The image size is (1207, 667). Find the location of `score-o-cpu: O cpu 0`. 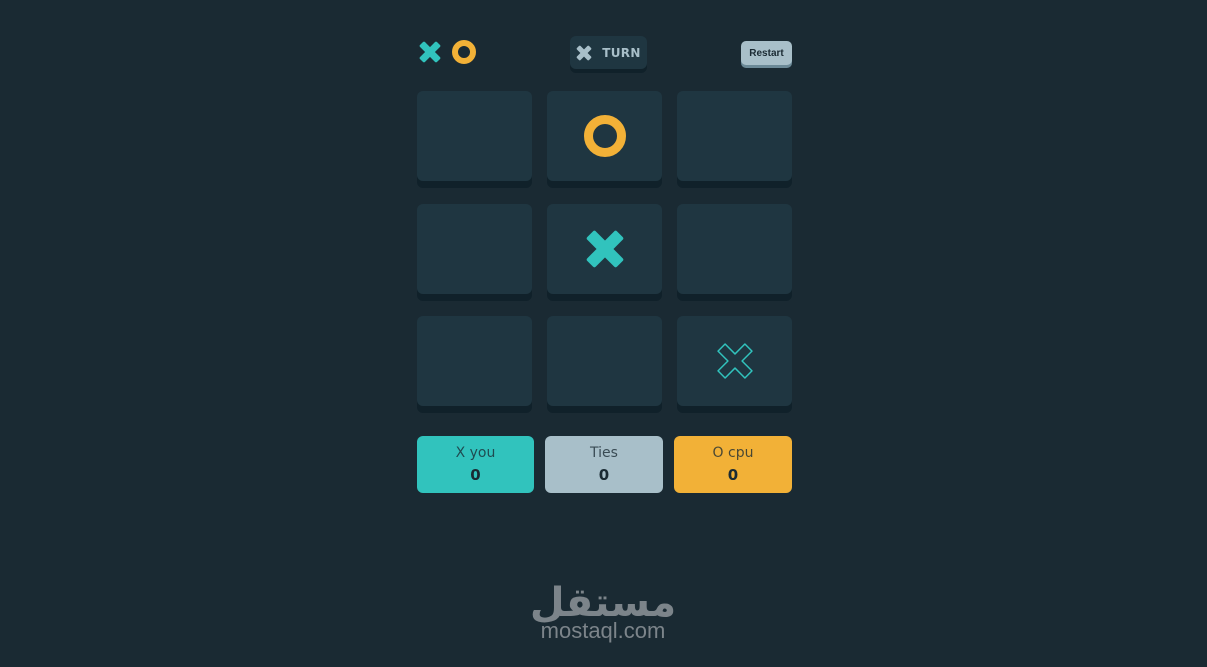

score-o-cpu: O cpu 0 is located at coordinates (733, 464).